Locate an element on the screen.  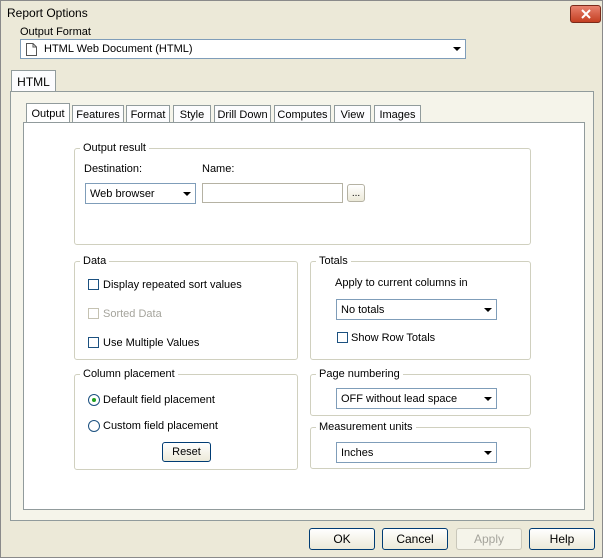
tab-drill-down-label: Drill Down is located at coordinates (242, 114).